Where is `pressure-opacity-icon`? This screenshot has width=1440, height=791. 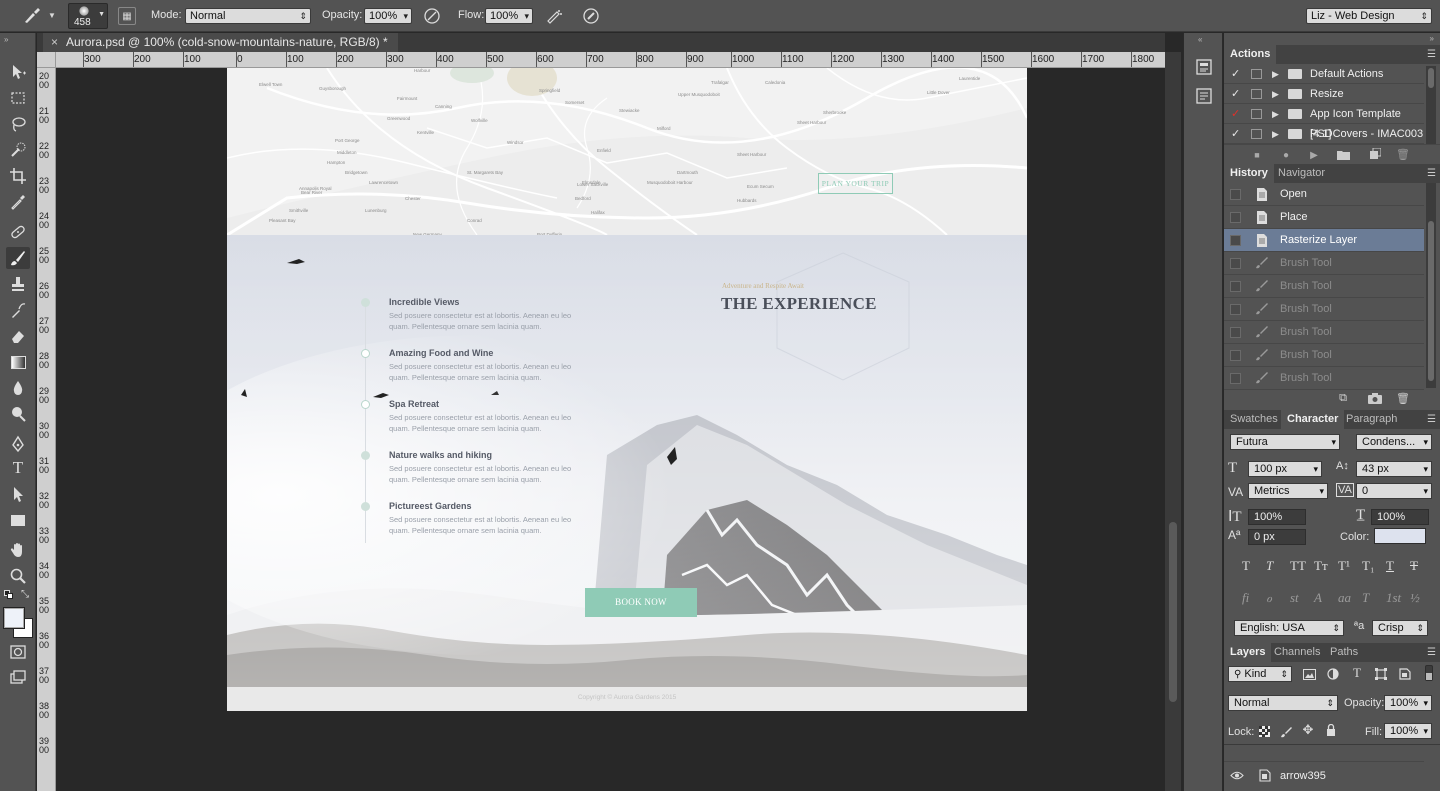
pressure-opacity-icon is located at coordinates (432, 16).